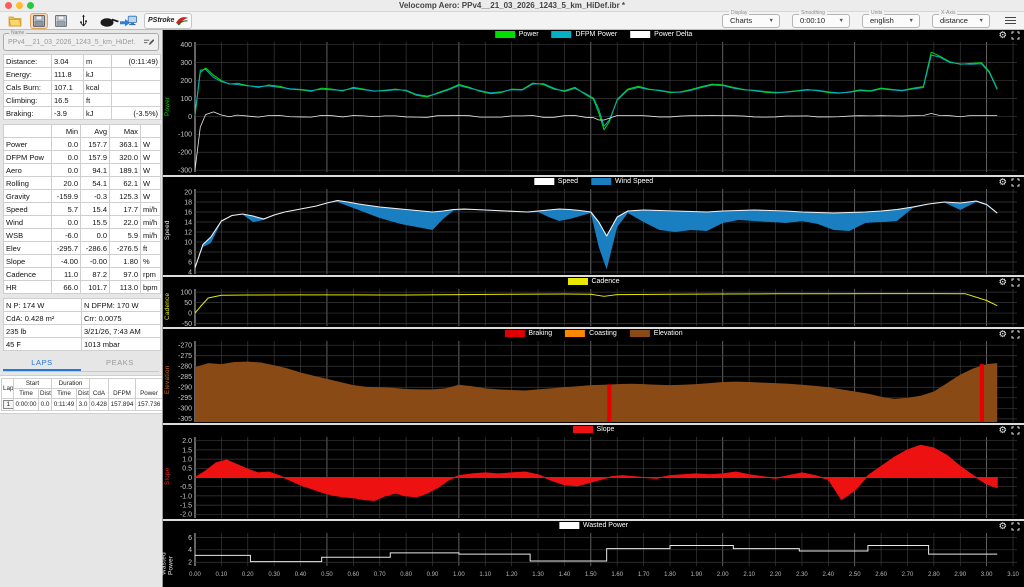 The width and height of the screenshot is (1024, 587). I want to click on chevron-down-icon: ▼, so click(771, 20).